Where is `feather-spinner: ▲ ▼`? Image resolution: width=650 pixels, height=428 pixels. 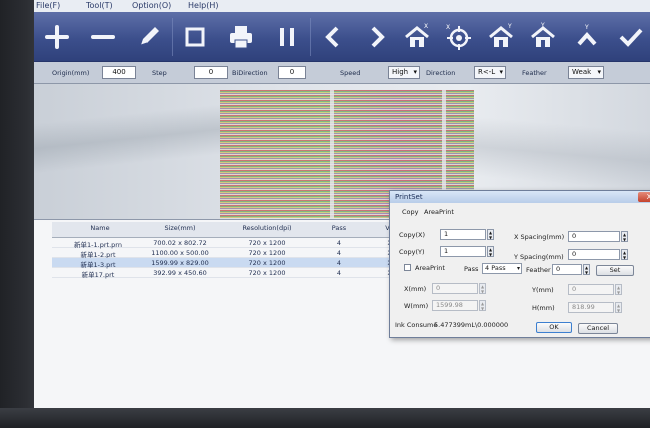
feather-spinner: ▲ ▼ is located at coordinates (586, 269).